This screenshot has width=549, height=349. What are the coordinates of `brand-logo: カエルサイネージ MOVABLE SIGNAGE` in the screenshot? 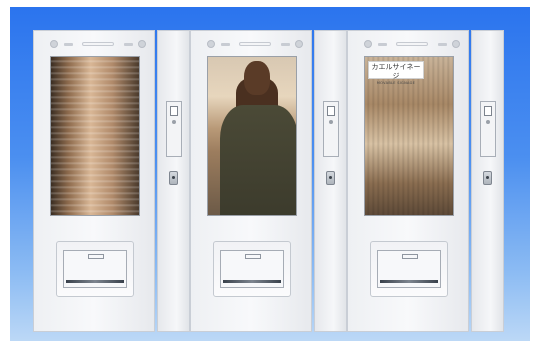 It's located at (396, 73).